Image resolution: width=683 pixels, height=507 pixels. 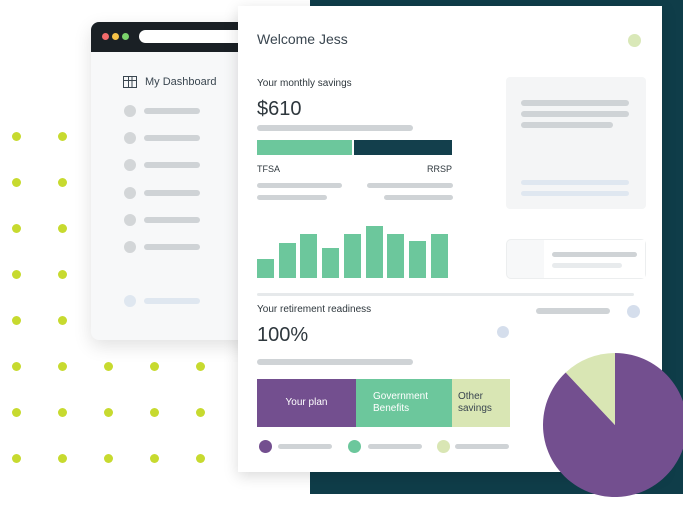 I want to click on tfsa-segment, so click(x=304, y=147).